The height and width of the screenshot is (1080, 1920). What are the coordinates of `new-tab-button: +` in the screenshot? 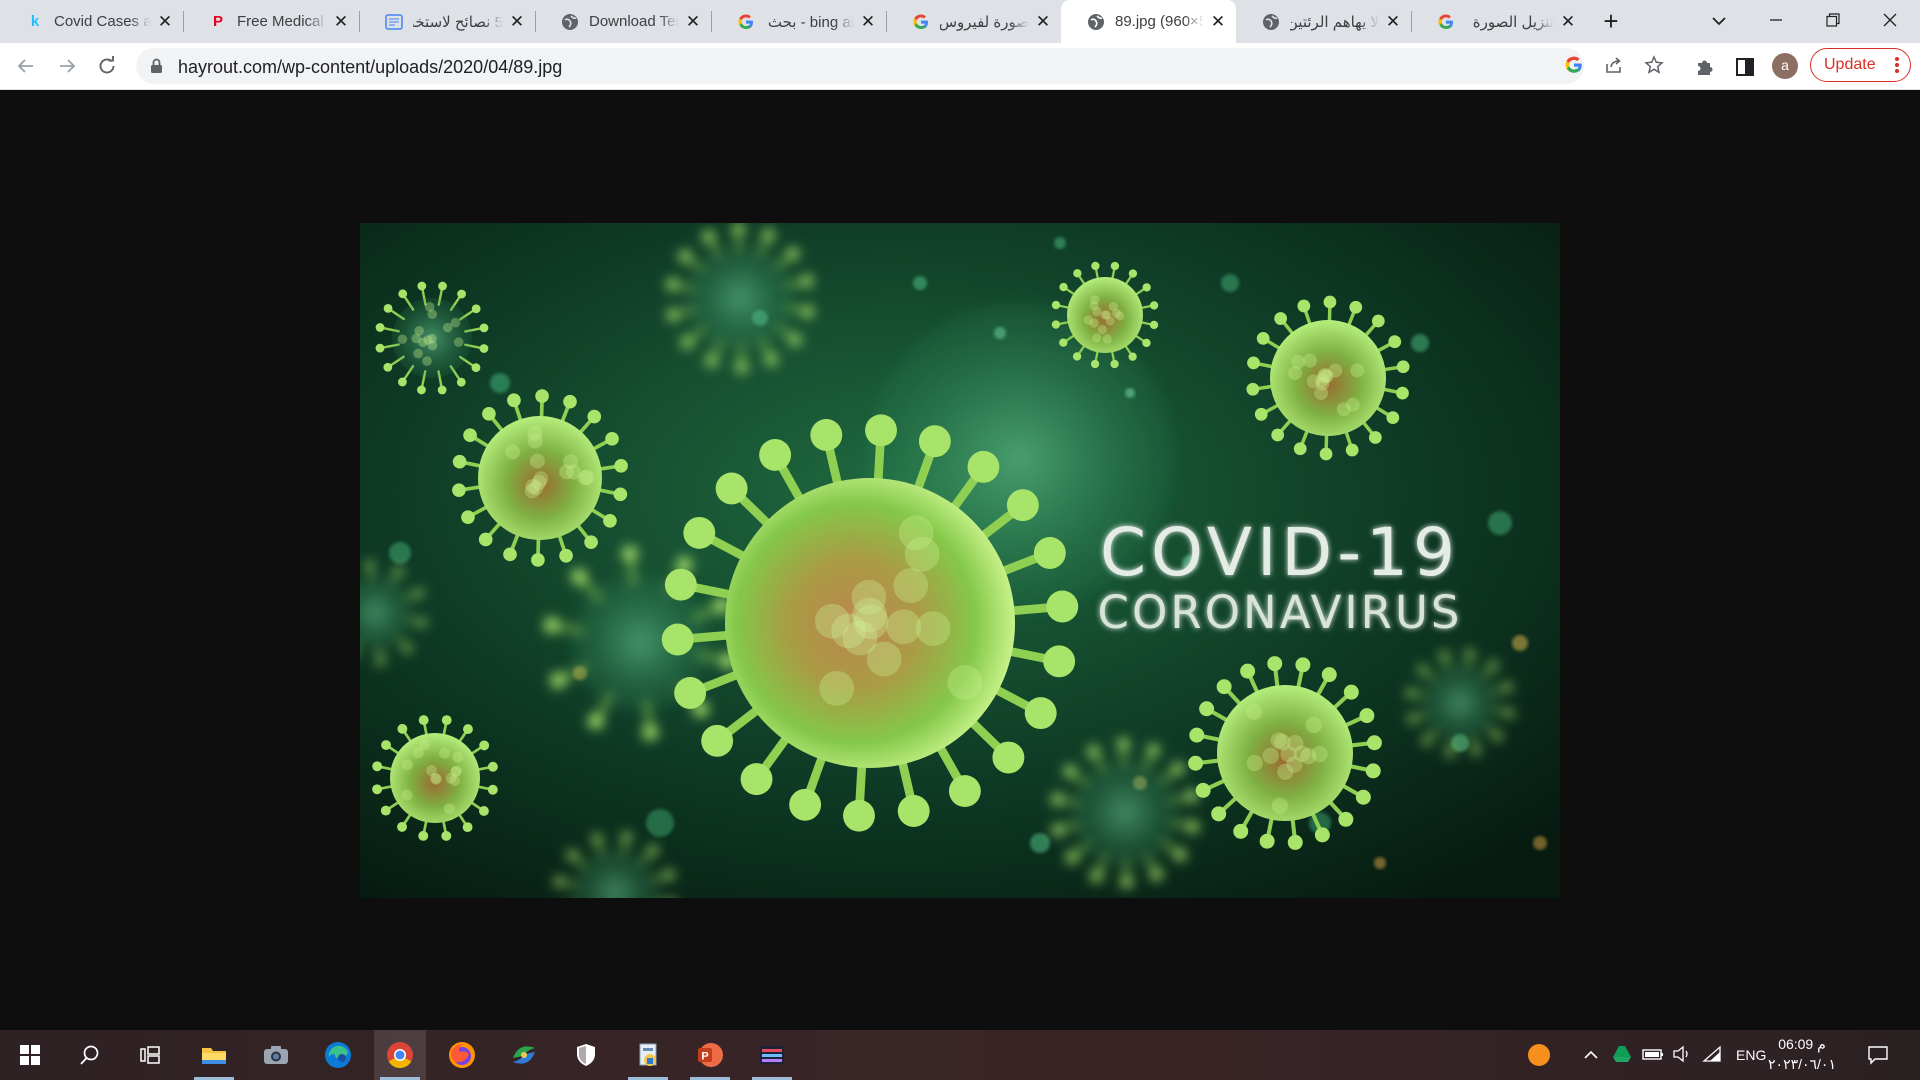 It's located at (1611, 21).